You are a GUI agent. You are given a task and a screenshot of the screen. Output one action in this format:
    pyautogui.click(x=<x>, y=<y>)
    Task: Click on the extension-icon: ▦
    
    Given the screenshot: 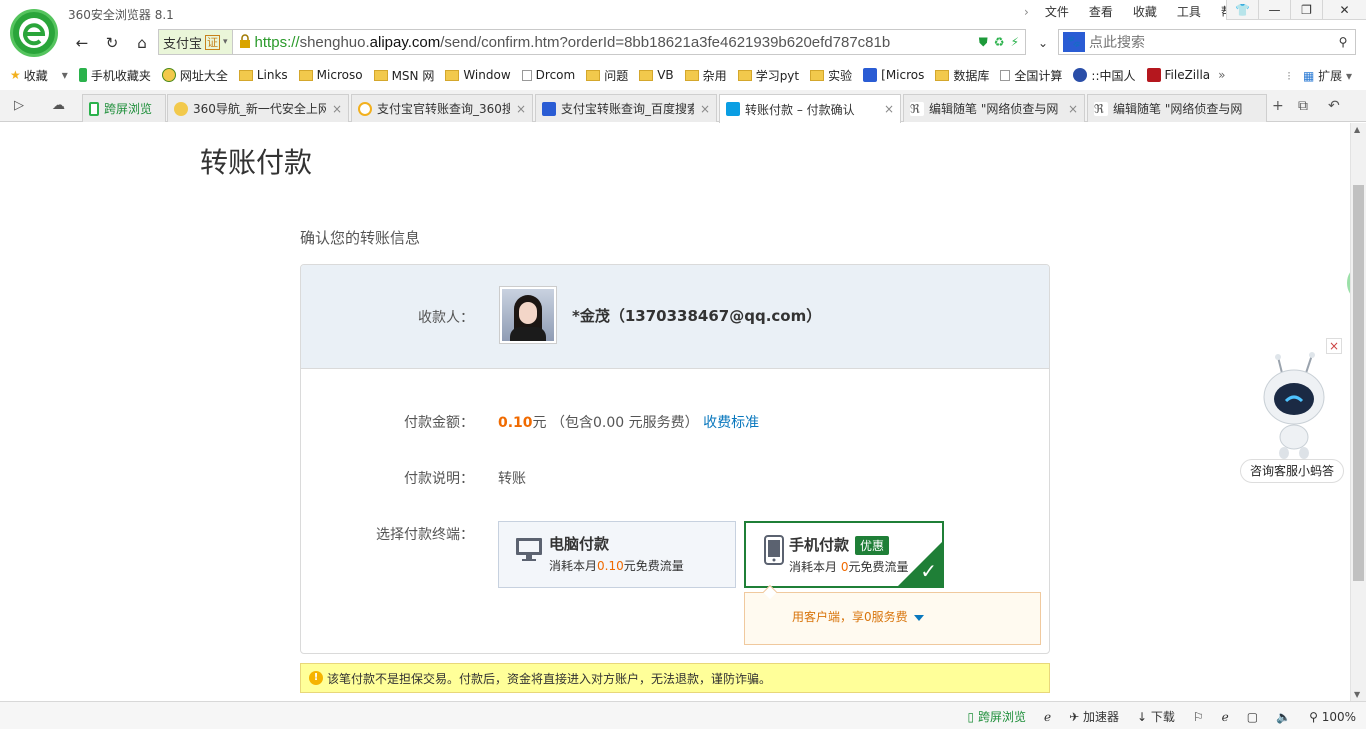 What is the action you would take?
    pyautogui.click(x=1308, y=76)
    